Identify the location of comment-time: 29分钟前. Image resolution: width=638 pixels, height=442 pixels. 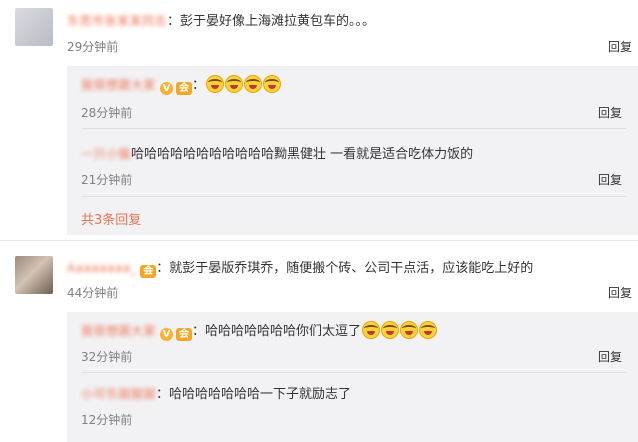
(93, 47).